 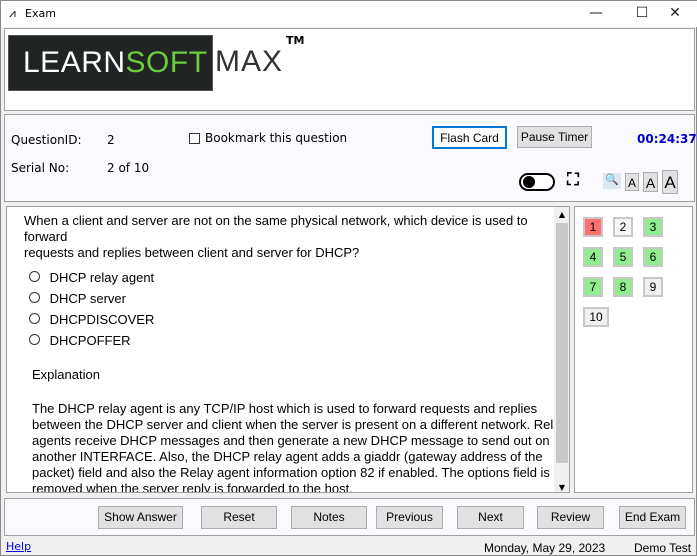 I want to click on option: DHCP relay agent, so click(x=91, y=280).